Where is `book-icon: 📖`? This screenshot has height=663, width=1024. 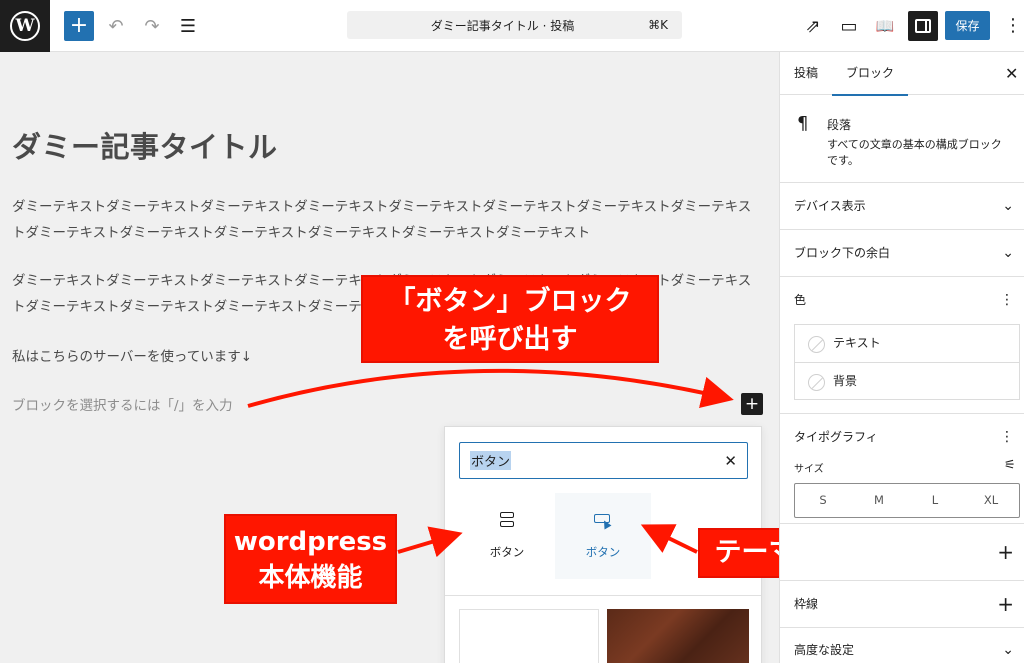 book-icon: 📖 is located at coordinates (885, 26).